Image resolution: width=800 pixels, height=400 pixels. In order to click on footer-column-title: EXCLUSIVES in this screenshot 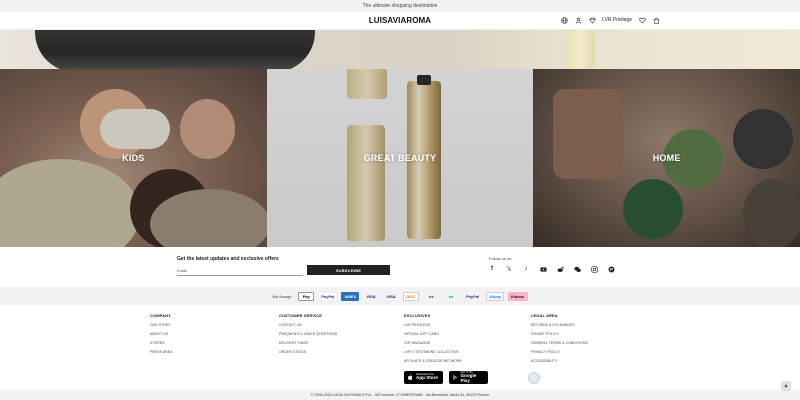, I will do `click(417, 315)`.